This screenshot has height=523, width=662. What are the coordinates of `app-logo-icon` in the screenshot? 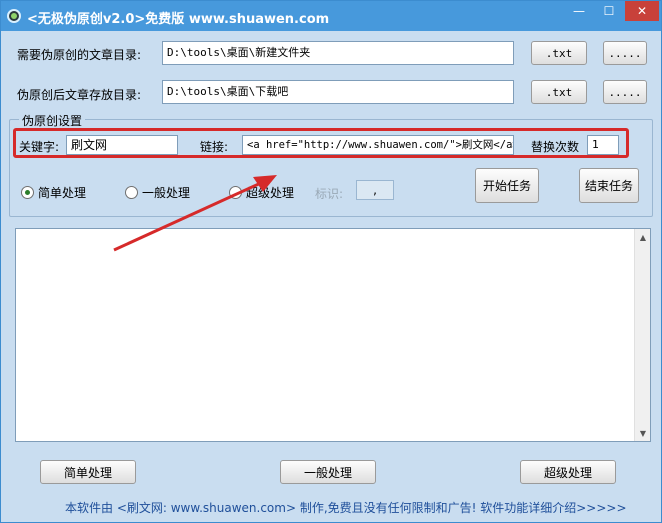 It's located at (14, 16).